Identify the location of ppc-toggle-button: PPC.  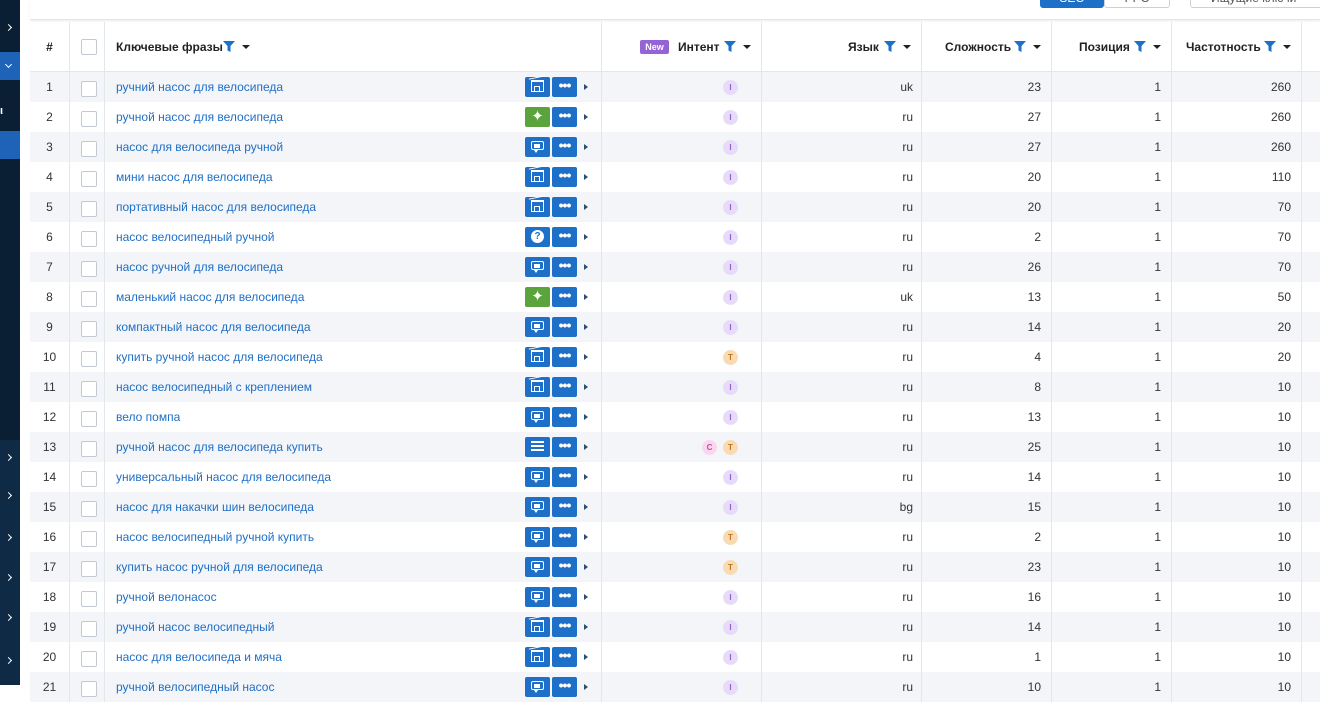
(1137, 4).